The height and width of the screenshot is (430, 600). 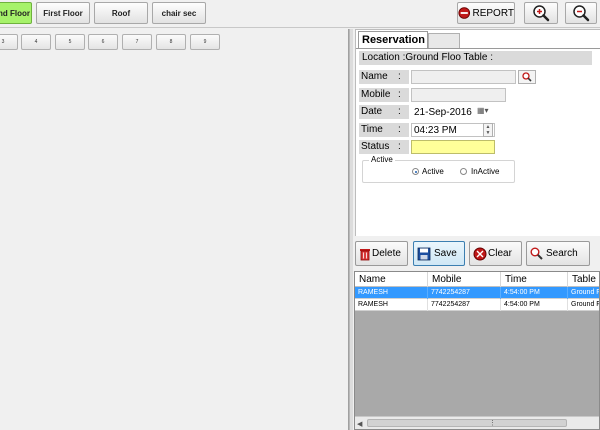 What do you see at coordinates (488, 130) in the screenshot?
I see `time-spinner: ▲ ▼` at bounding box center [488, 130].